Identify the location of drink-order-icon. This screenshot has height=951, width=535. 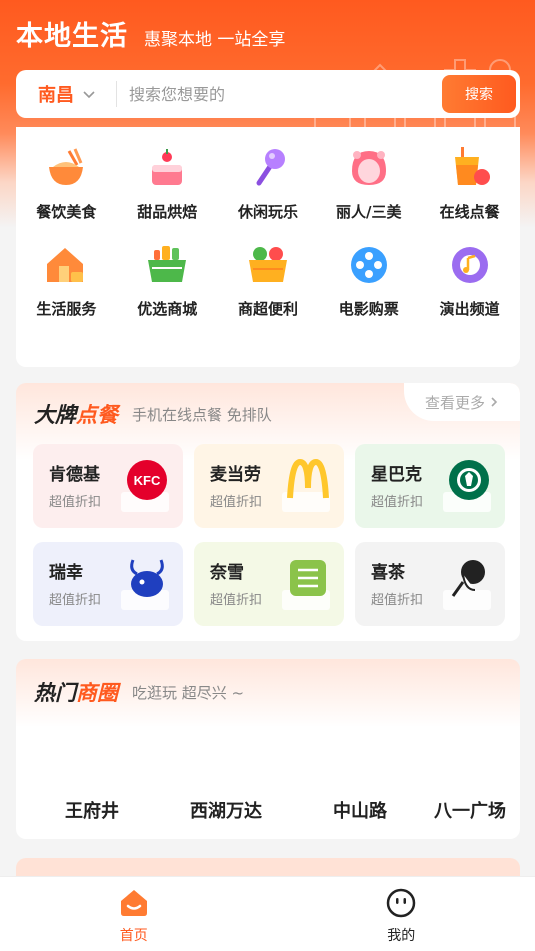
(472, 166).